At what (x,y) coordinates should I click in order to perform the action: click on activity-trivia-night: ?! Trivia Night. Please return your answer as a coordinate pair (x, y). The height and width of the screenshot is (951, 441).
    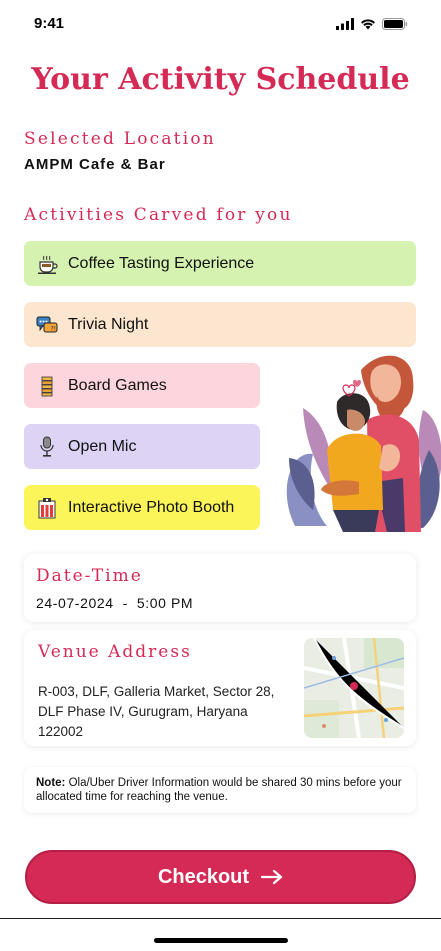
    Looking at the image, I should click on (220, 324).